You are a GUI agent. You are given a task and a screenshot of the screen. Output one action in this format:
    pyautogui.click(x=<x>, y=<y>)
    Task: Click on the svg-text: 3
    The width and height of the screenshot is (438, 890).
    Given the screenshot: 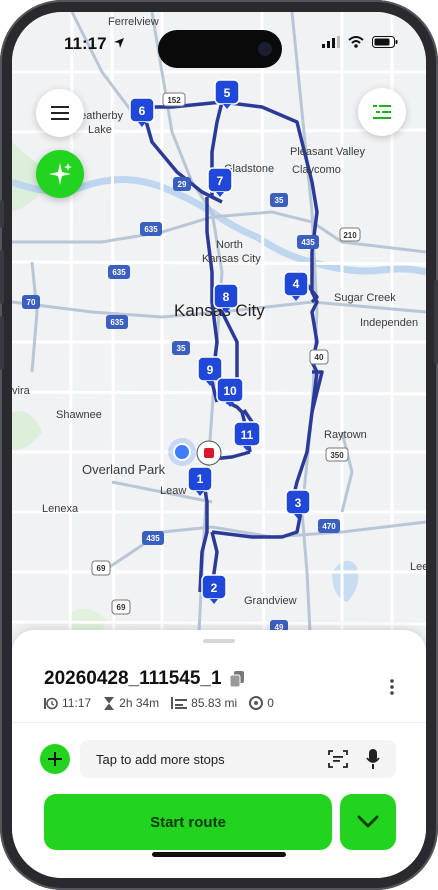 What is the action you would take?
    pyautogui.click(x=298, y=503)
    